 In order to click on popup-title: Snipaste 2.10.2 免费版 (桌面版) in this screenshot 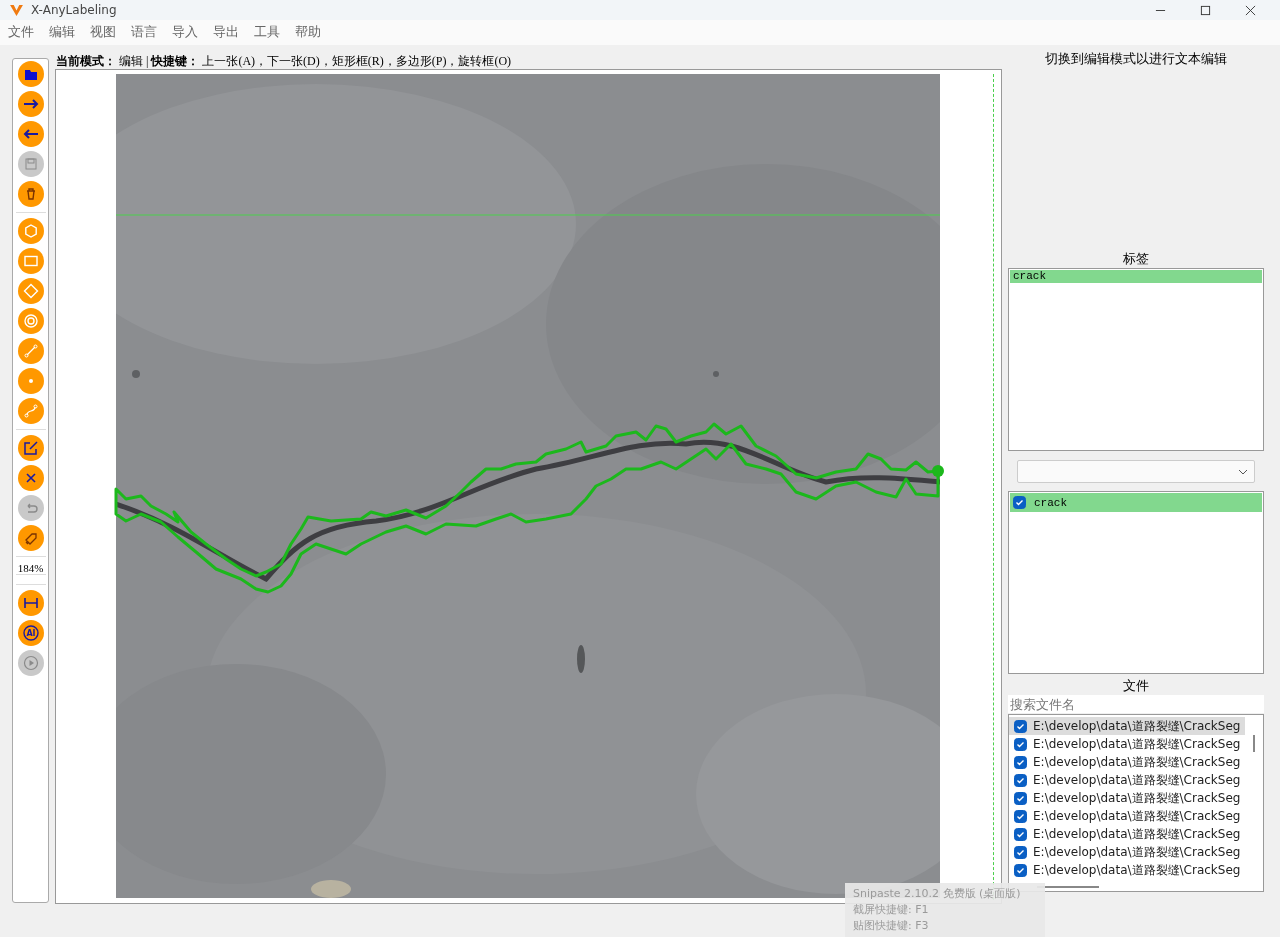, I will do `click(937, 894)`.